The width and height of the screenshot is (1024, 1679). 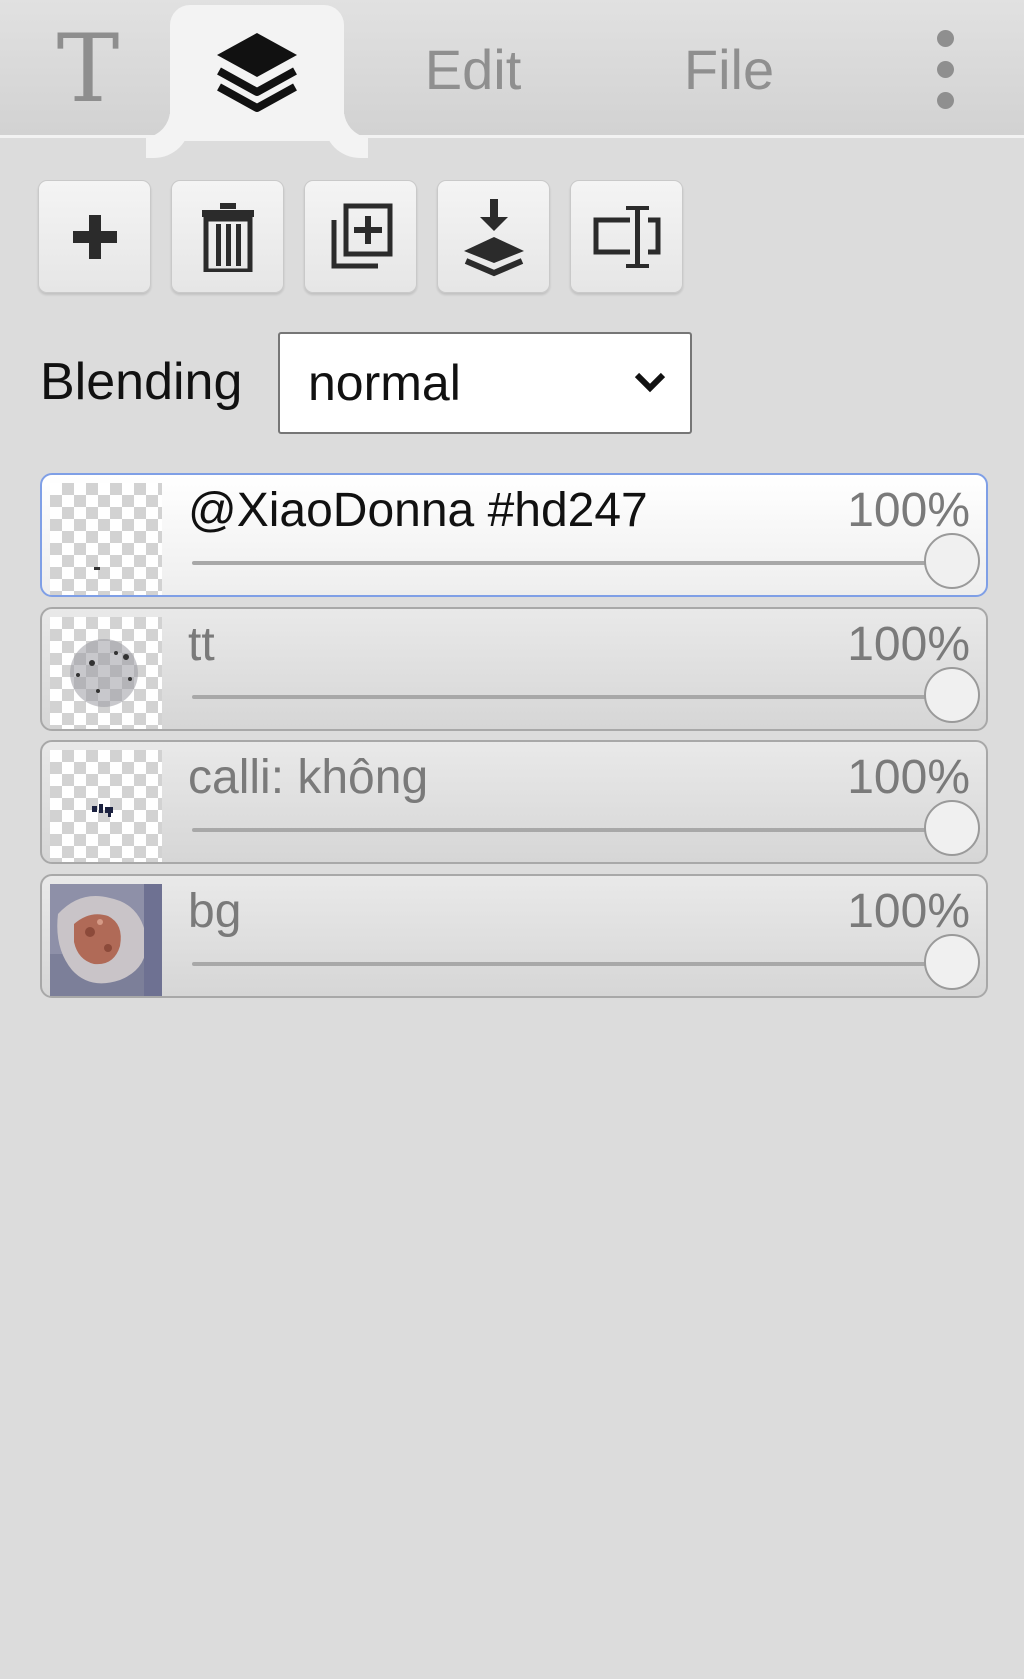 What do you see at coordinates (308, 777) in the screenshot?
I see `layer-name: calli: không` at bounding box center [308, 777].